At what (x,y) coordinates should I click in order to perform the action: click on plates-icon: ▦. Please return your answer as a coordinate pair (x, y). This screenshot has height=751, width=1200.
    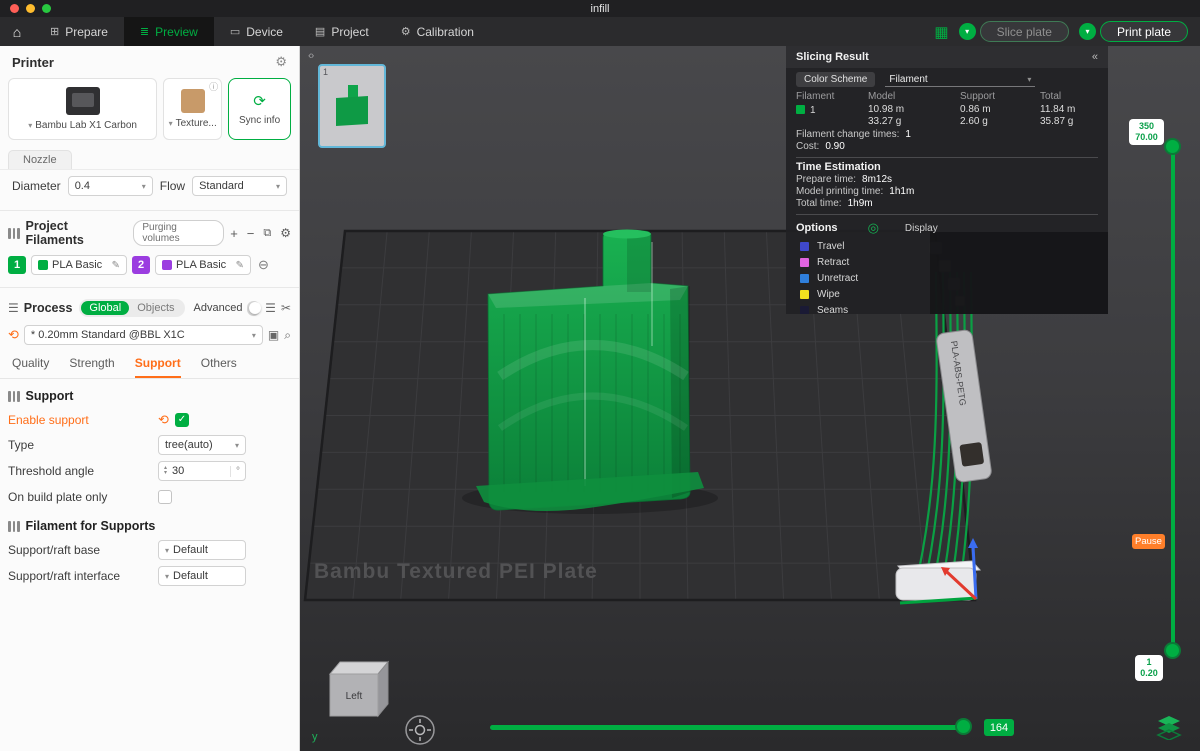
    Looking at the image, I should click on (941, 32).